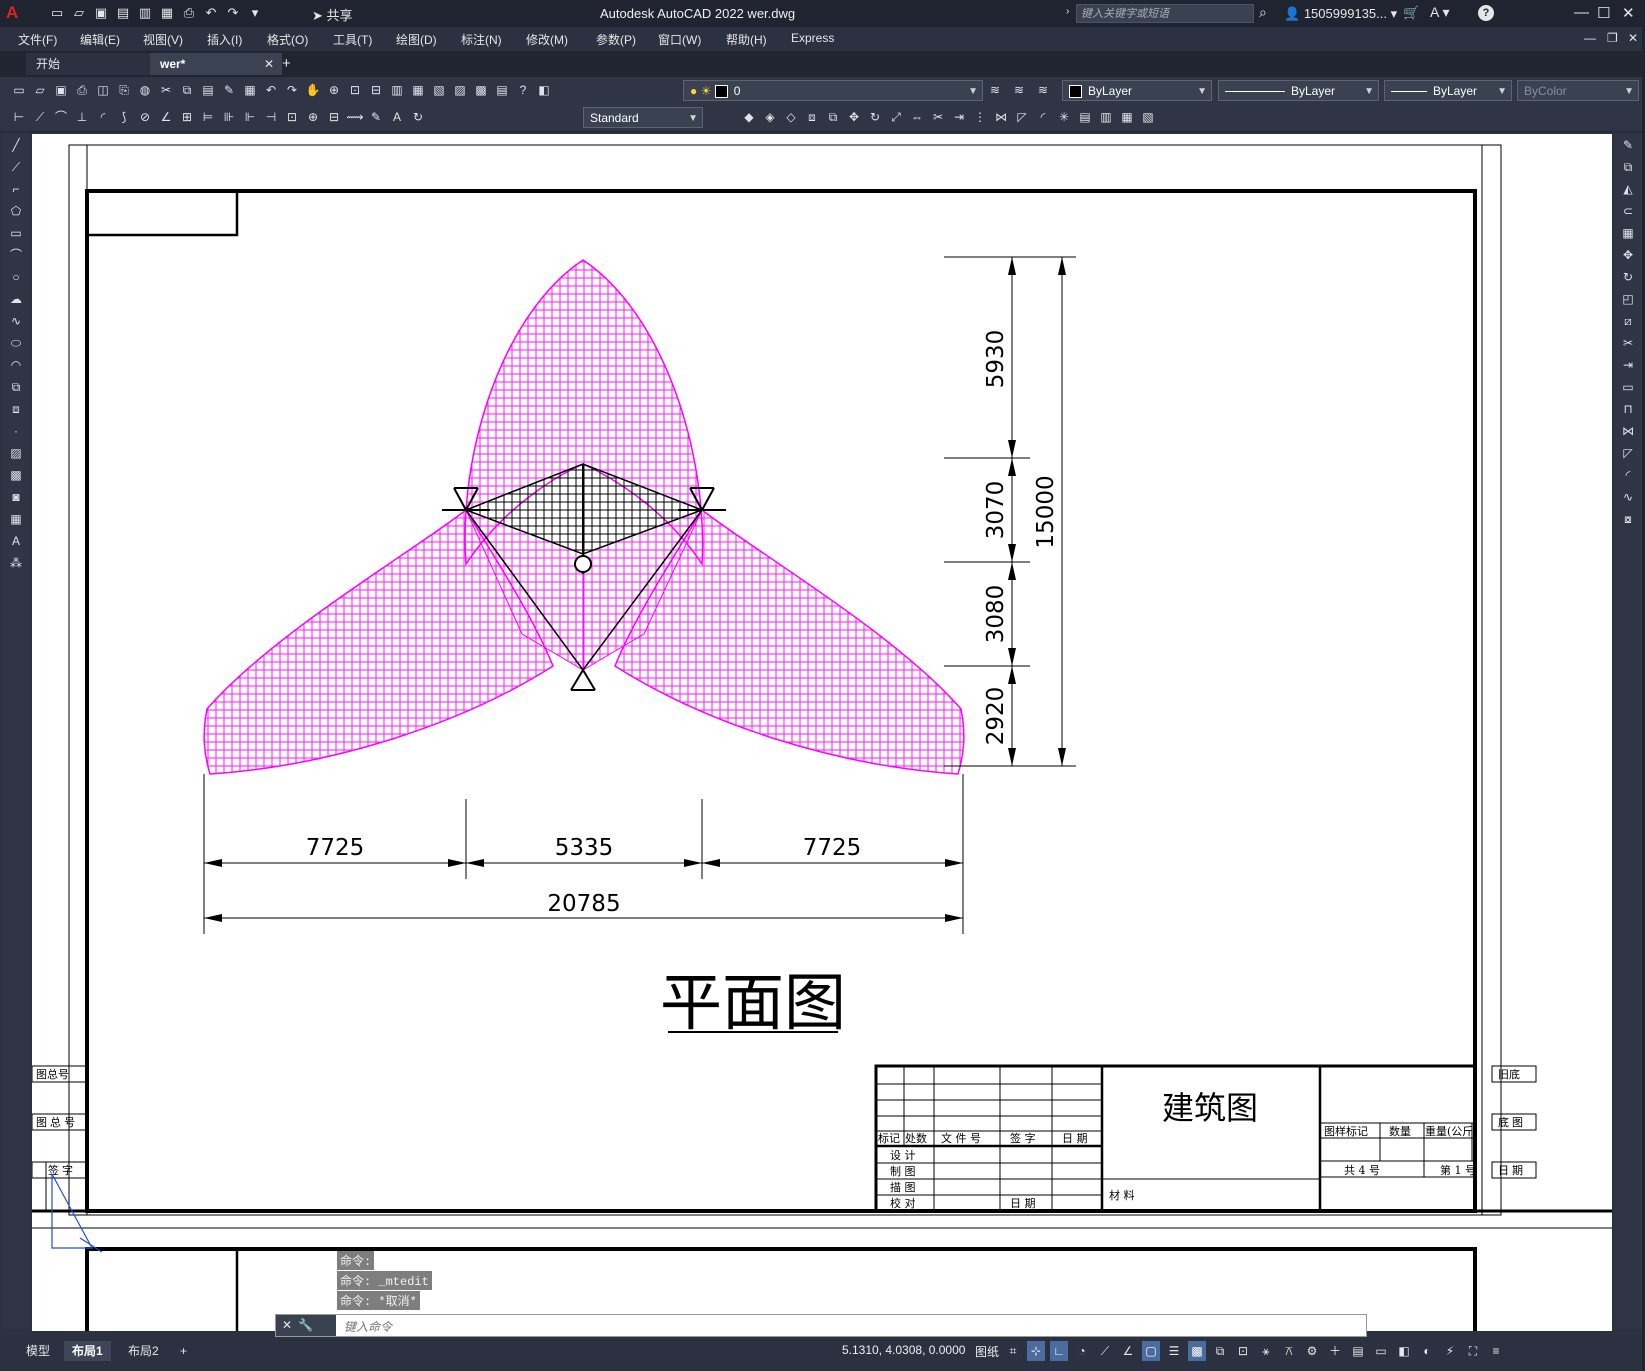 The height and width of the screenshot is (1371, 1645). Describe the element at coordinates (1628, 167) in the screenshot. I see `copy-obj-icon: ⧉` at that location.